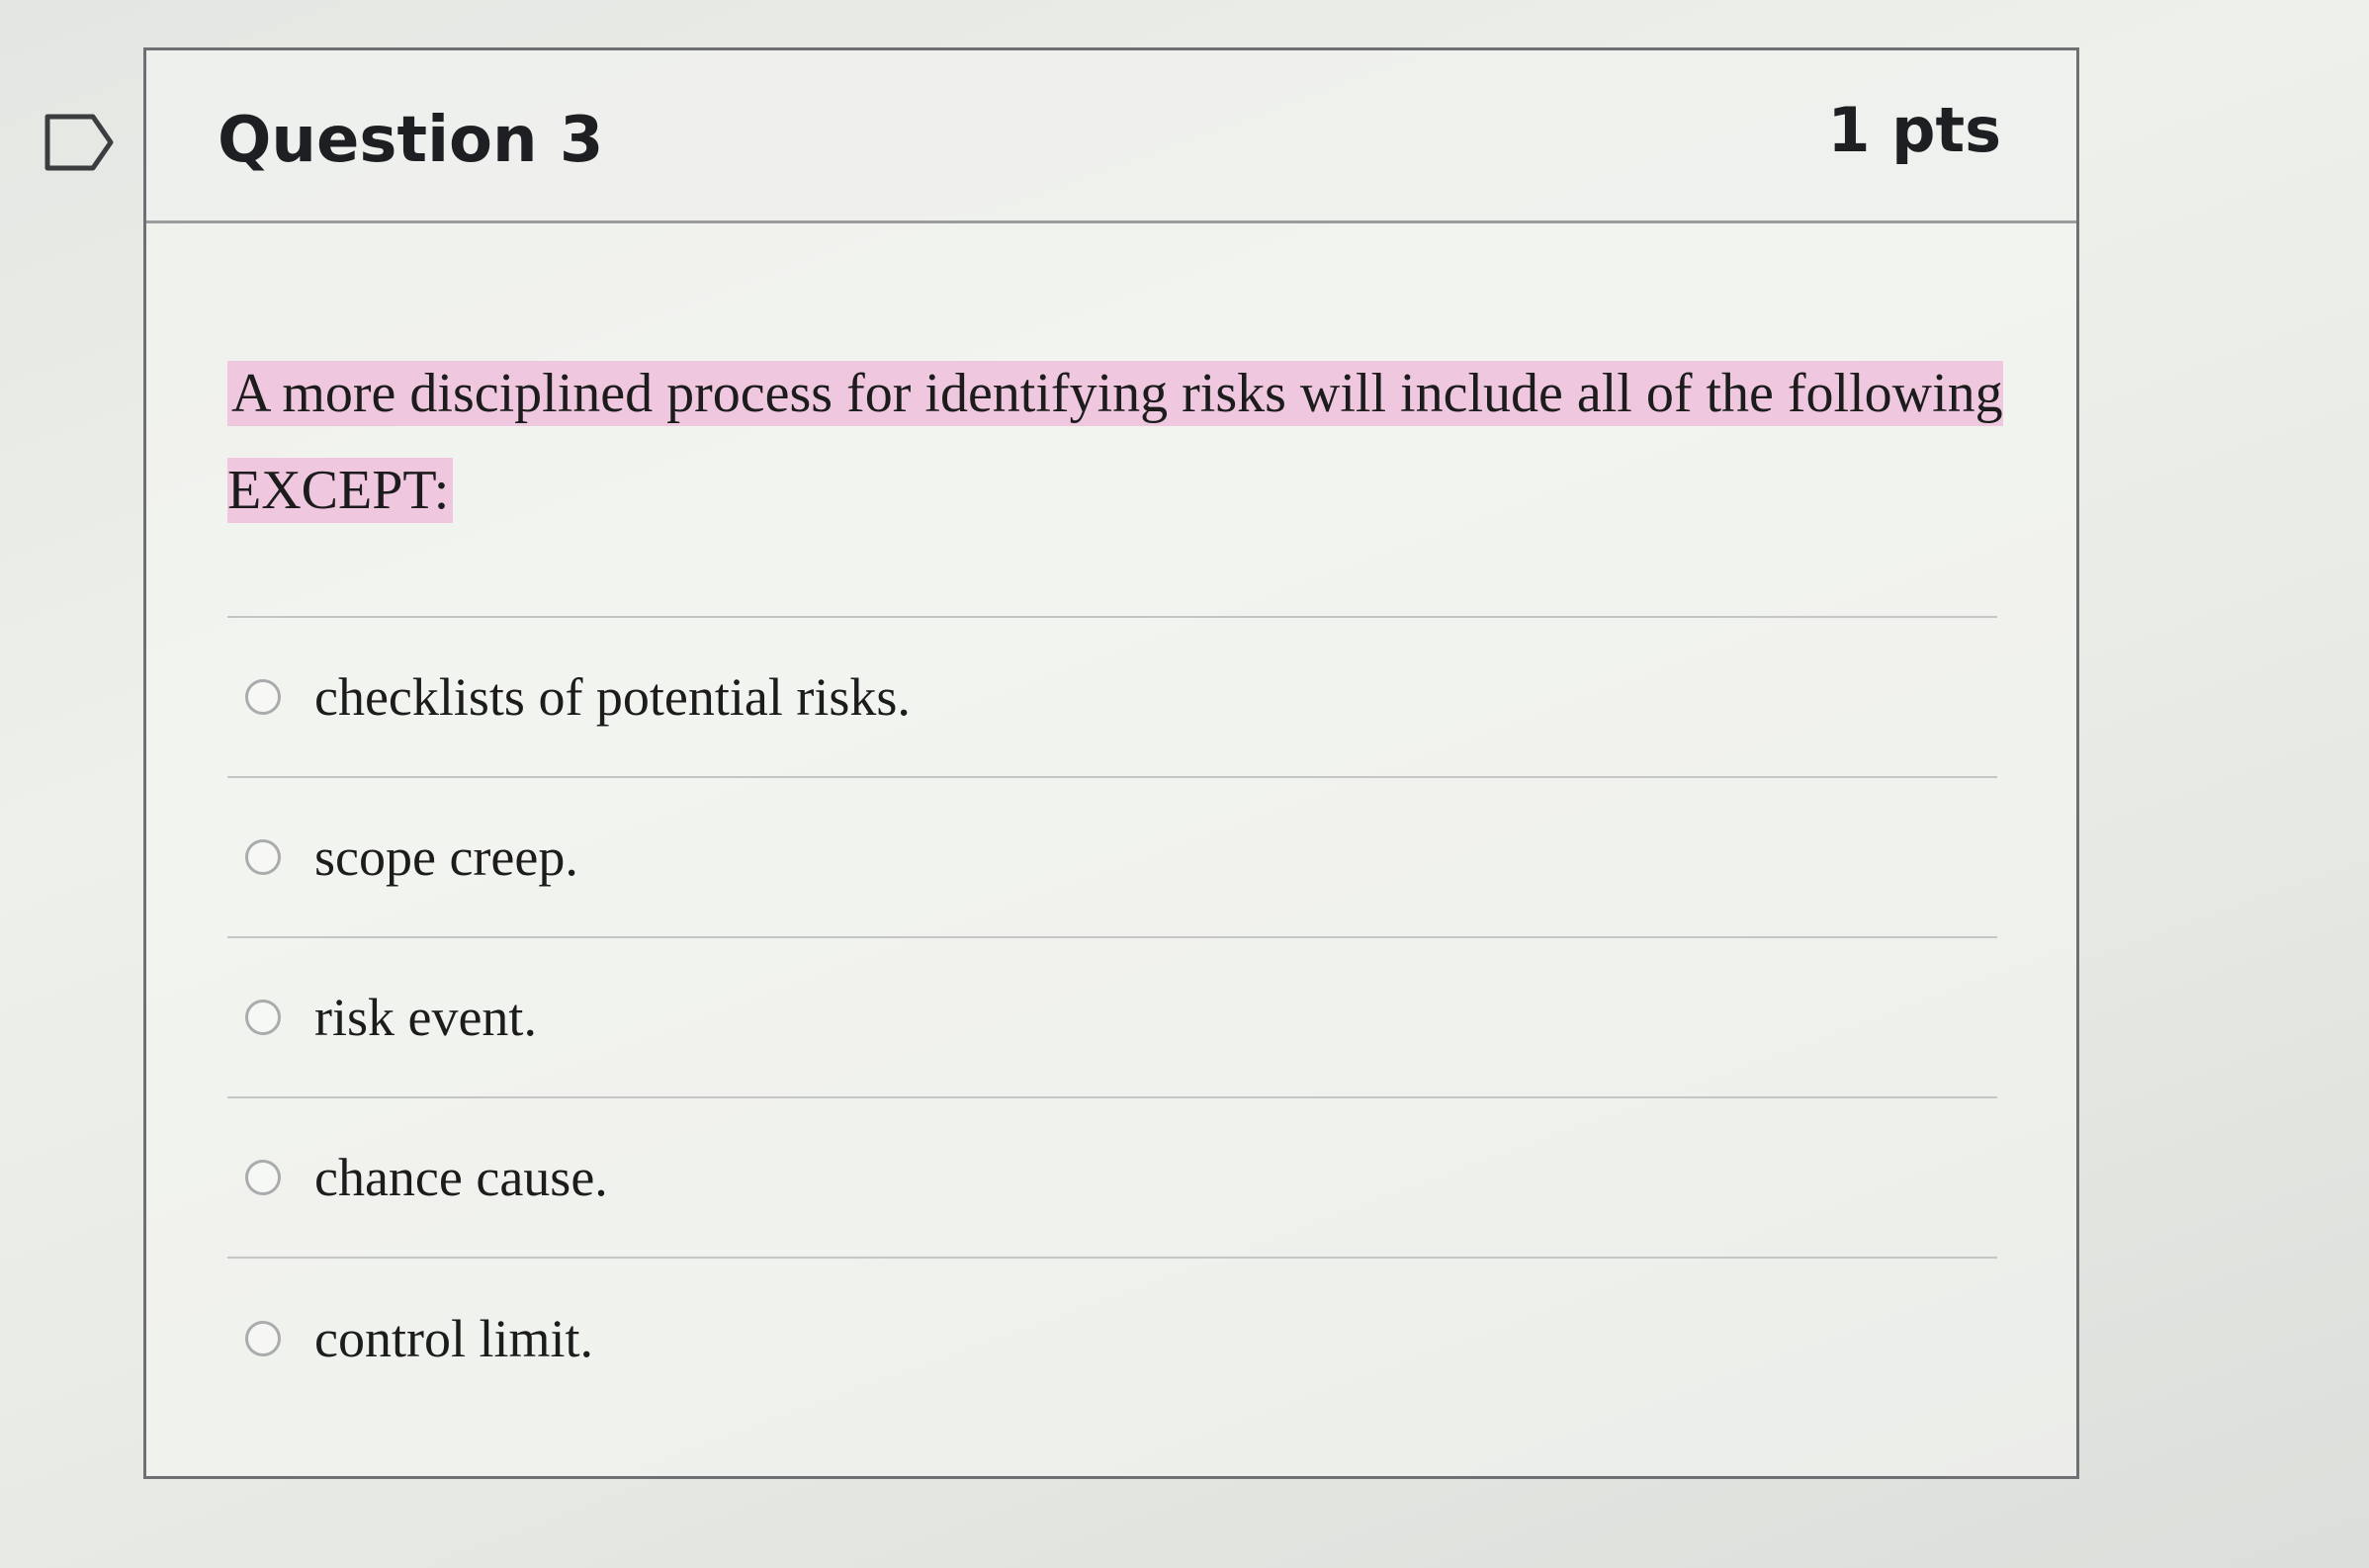  What do you see at coordinates (1112, 698) in the screenshot?
I see `answer-option: checklists of potential risks.` at bounding box center [1112, 698].